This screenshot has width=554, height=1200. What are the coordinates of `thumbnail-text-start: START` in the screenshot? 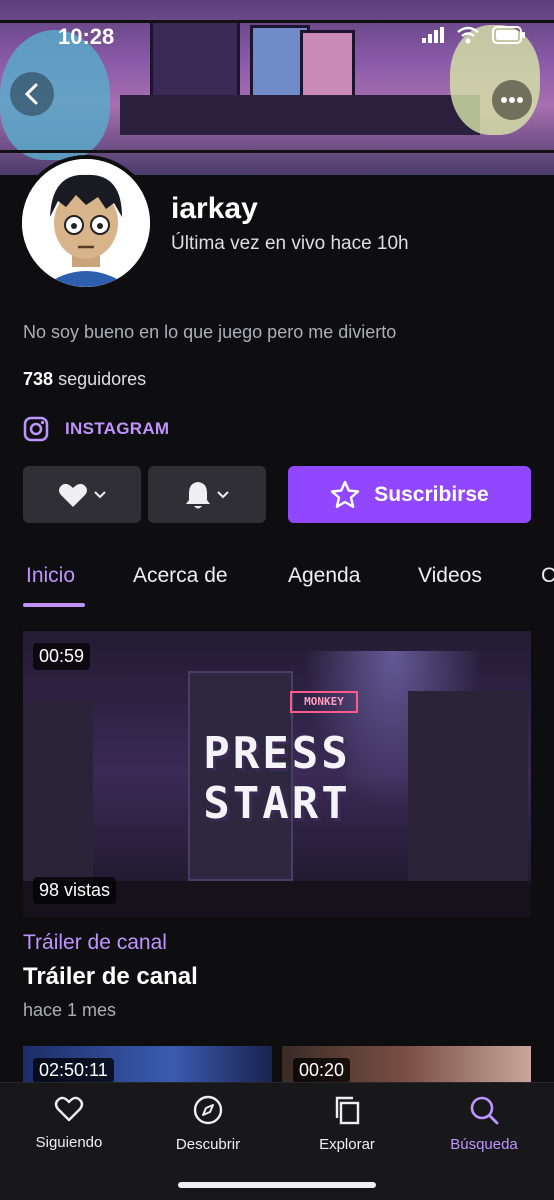 It's located at (277, 803).